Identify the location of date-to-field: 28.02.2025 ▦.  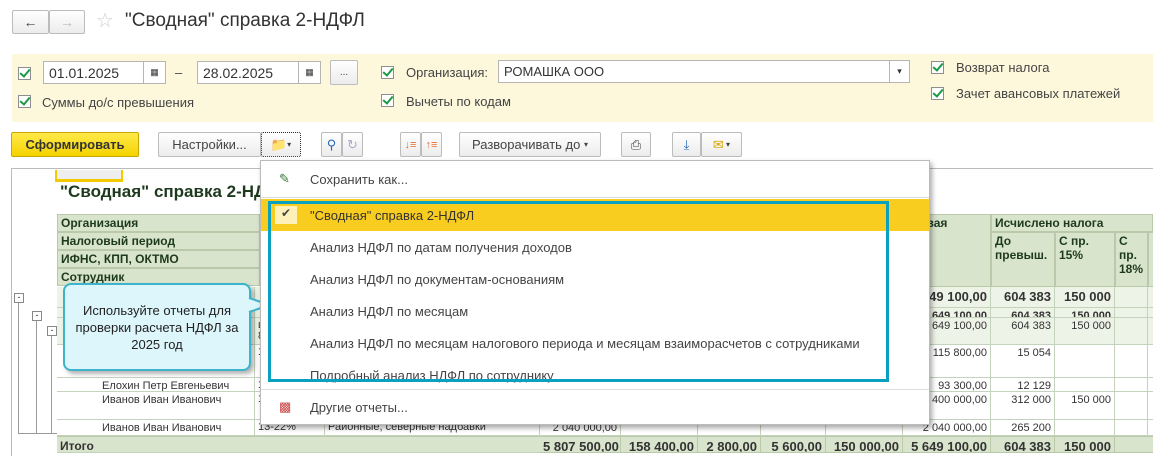
(259, 72).